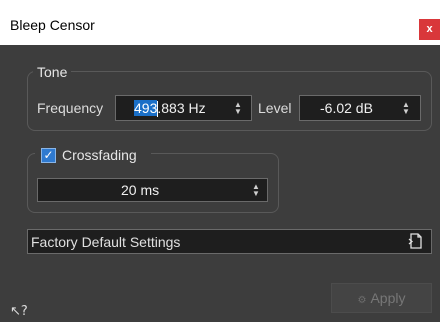  I want to click on level-input: -6.02 dB ▲ ▼, so click(360, 108).